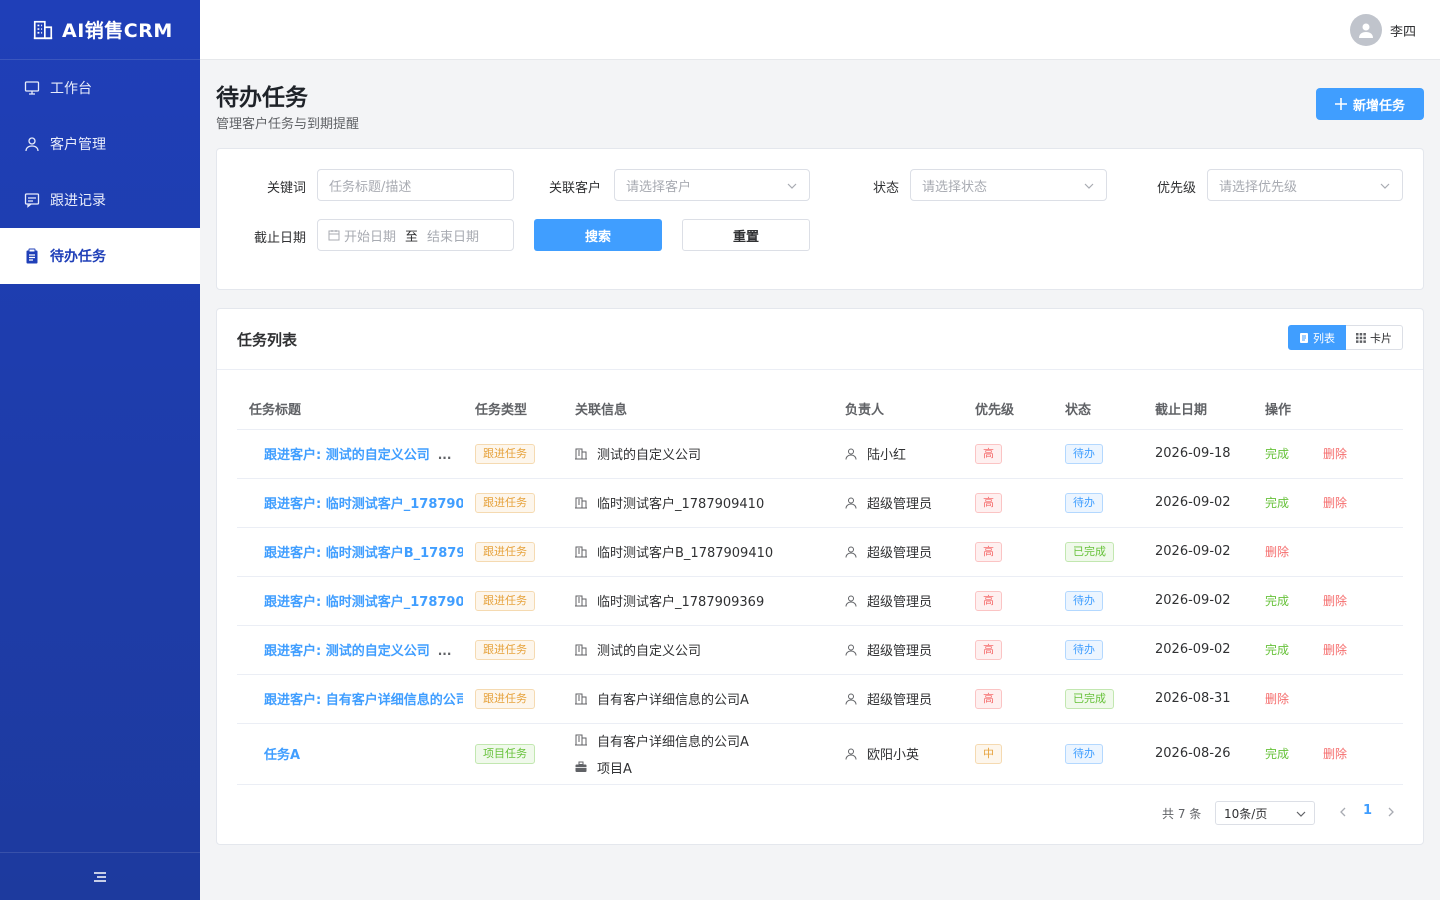 The width and height of the screenshot is (1440, 900). I want to click on task-title-link: 跟进客户: 临时测试客户B_1787909410, so click(363, 553).